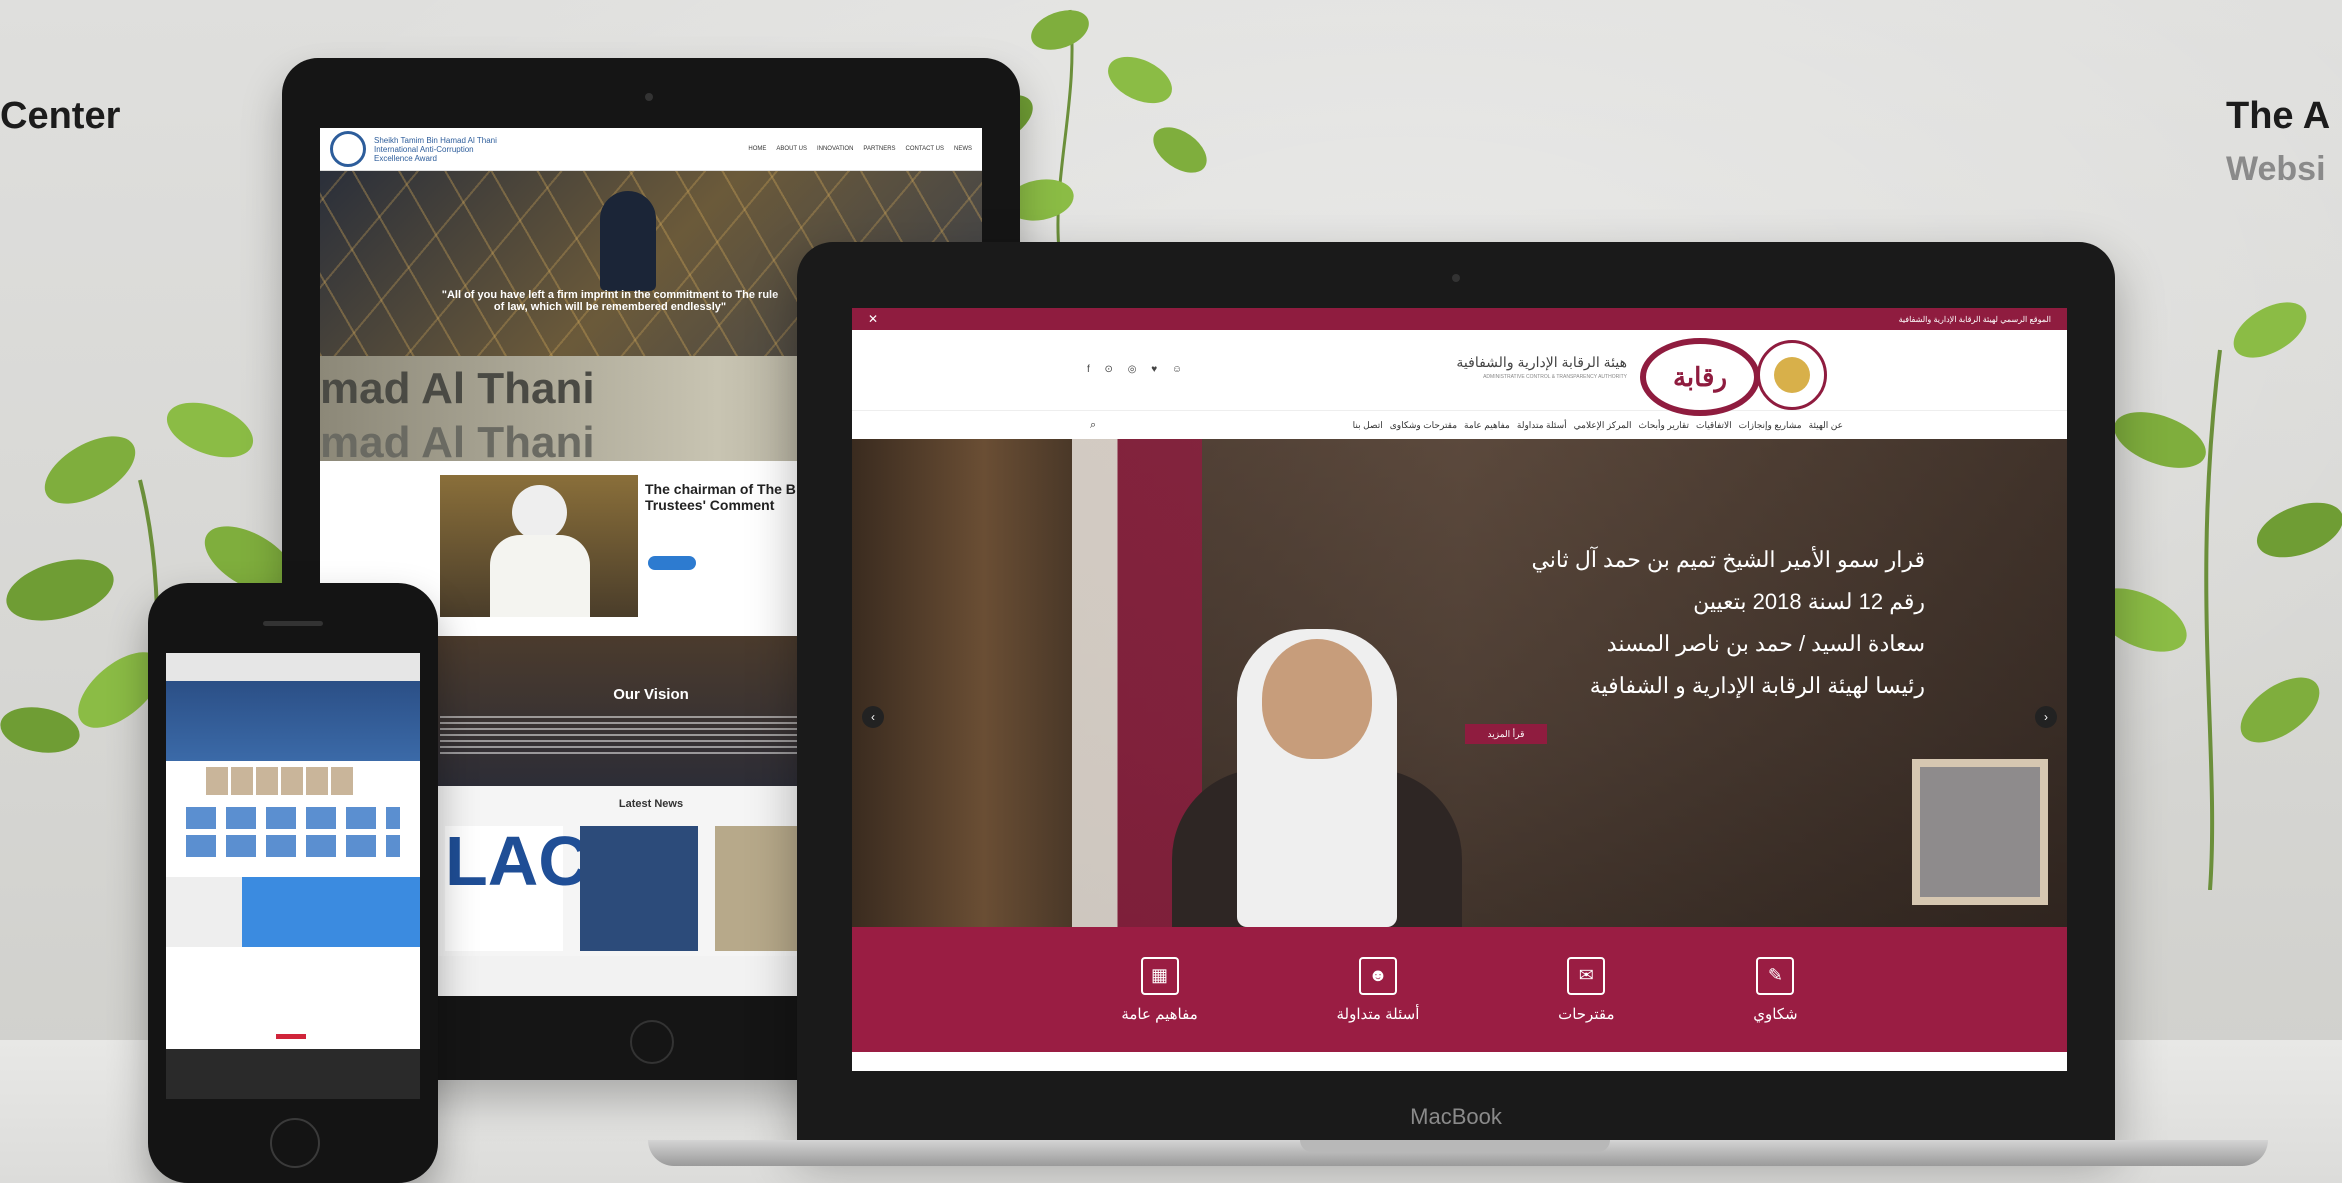 The width and height of the screenshot is (2342, 1183). Describe the element at coordinates (1456, 1116) in the screenshot. I see `laptop-brand-label: MacBook` at that location.